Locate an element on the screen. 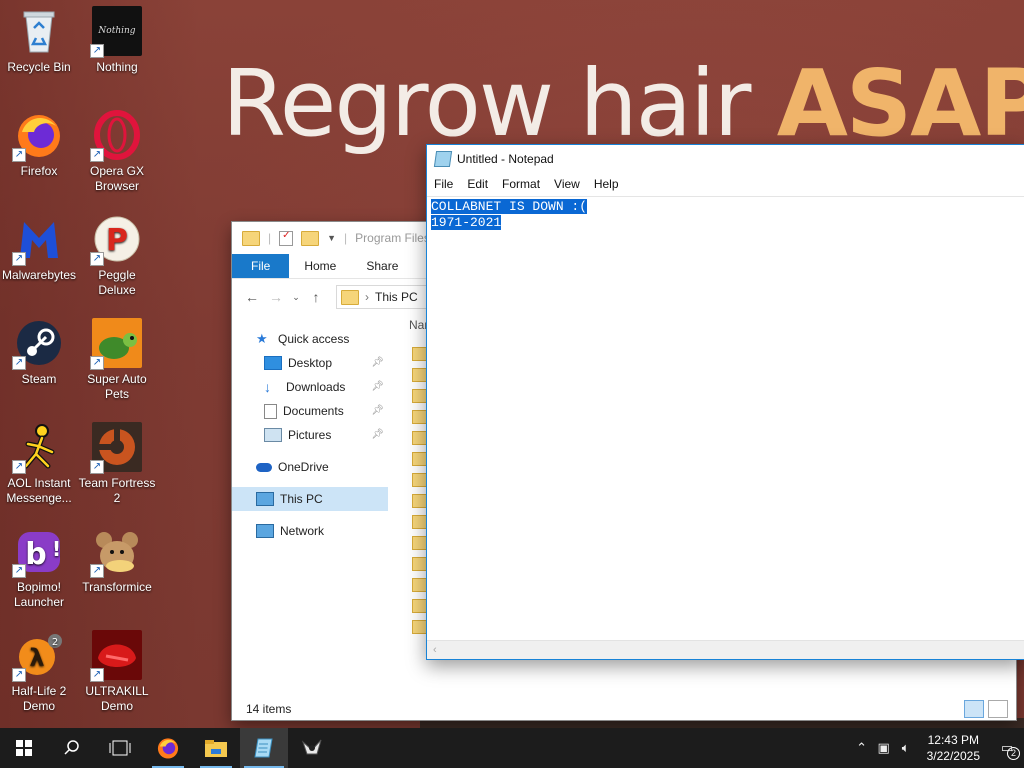 This screenshot has width=1024, height=768. firefox-icon: ↗ is located at coordinates (38, 136).